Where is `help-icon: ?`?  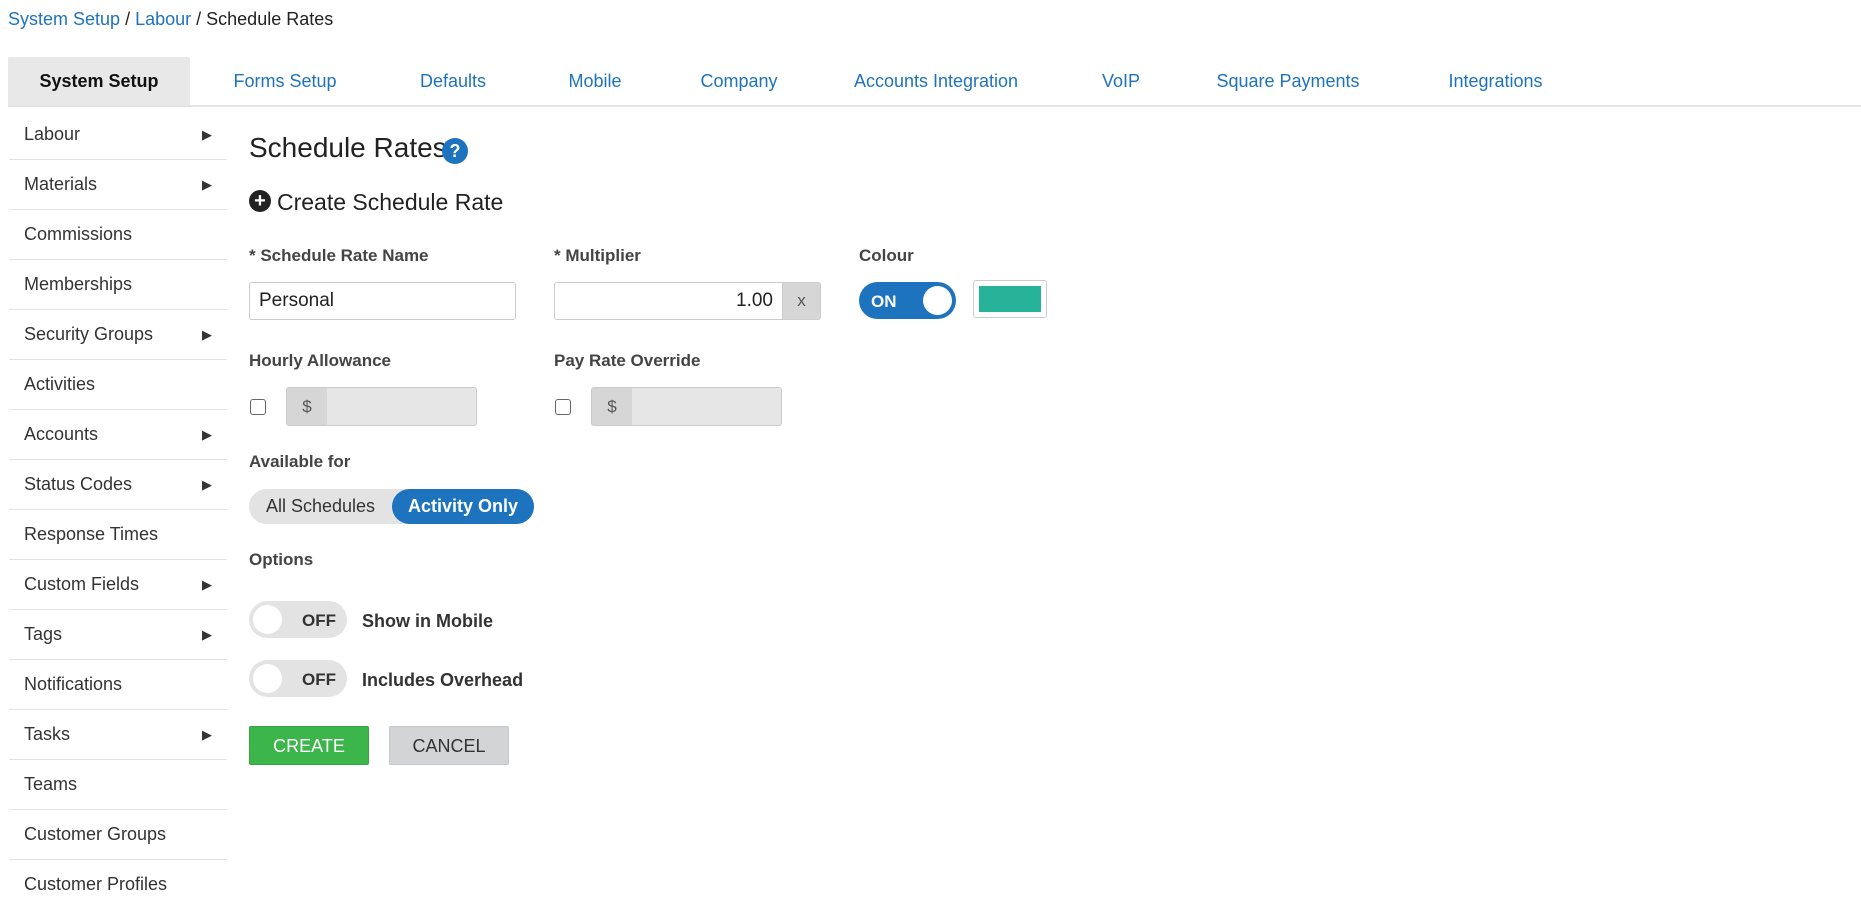
help-icon: ? is located at coordinates (455, 151).